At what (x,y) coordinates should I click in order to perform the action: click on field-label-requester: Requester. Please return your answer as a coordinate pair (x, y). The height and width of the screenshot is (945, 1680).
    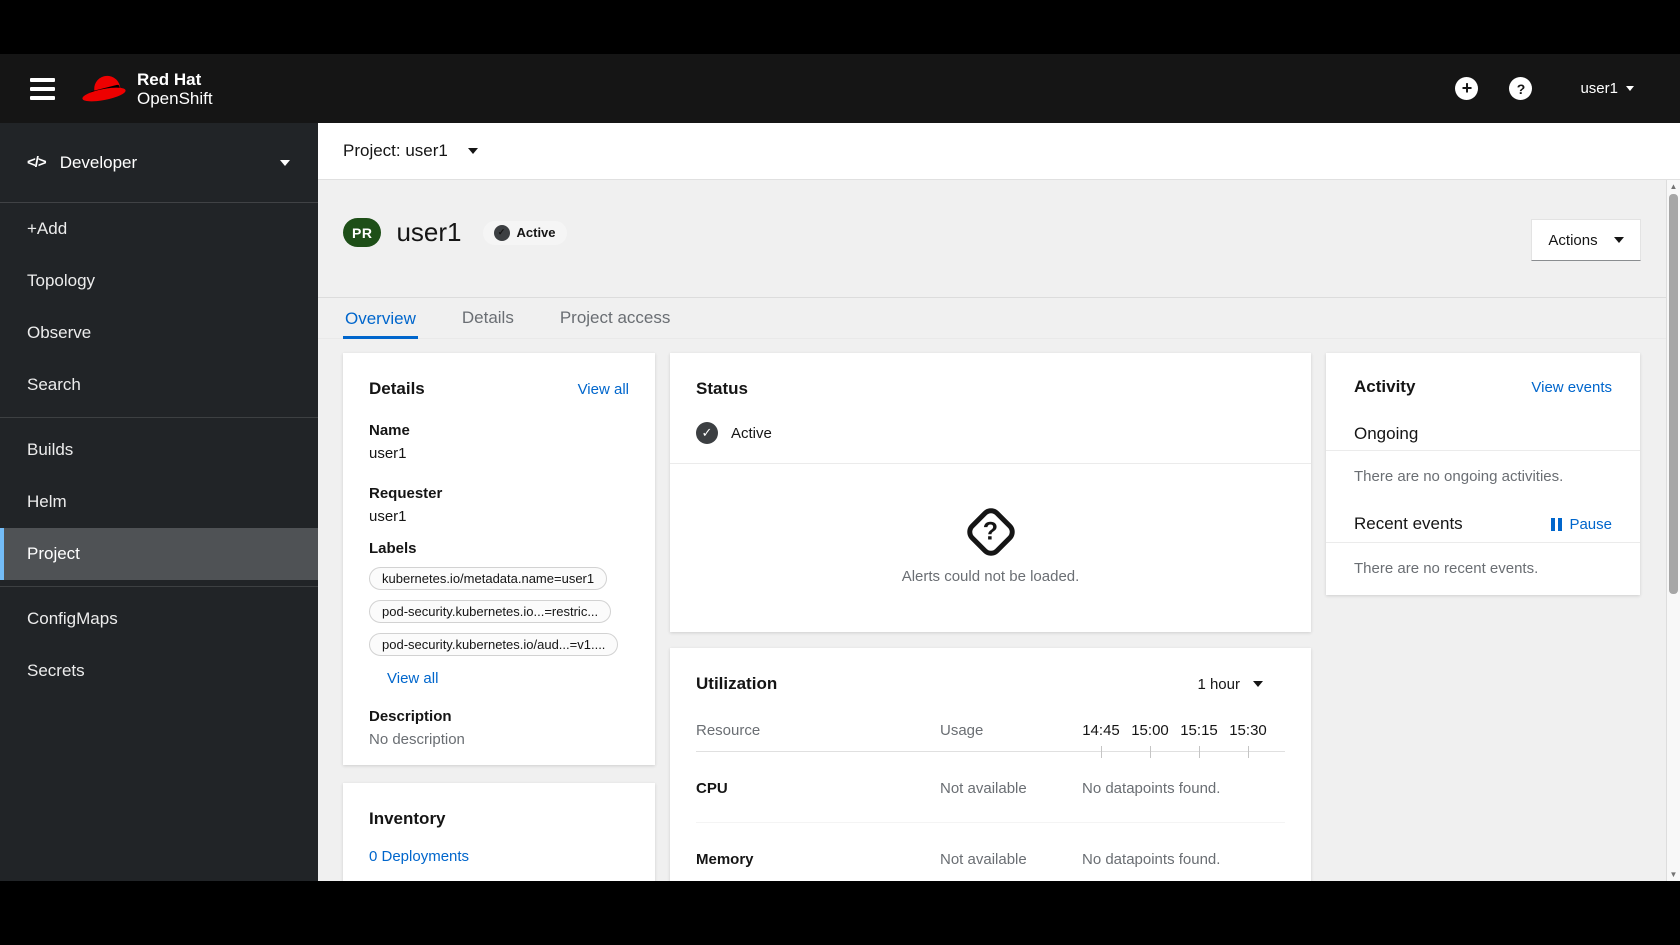
    Looking at the image, I should click on (406, 493).